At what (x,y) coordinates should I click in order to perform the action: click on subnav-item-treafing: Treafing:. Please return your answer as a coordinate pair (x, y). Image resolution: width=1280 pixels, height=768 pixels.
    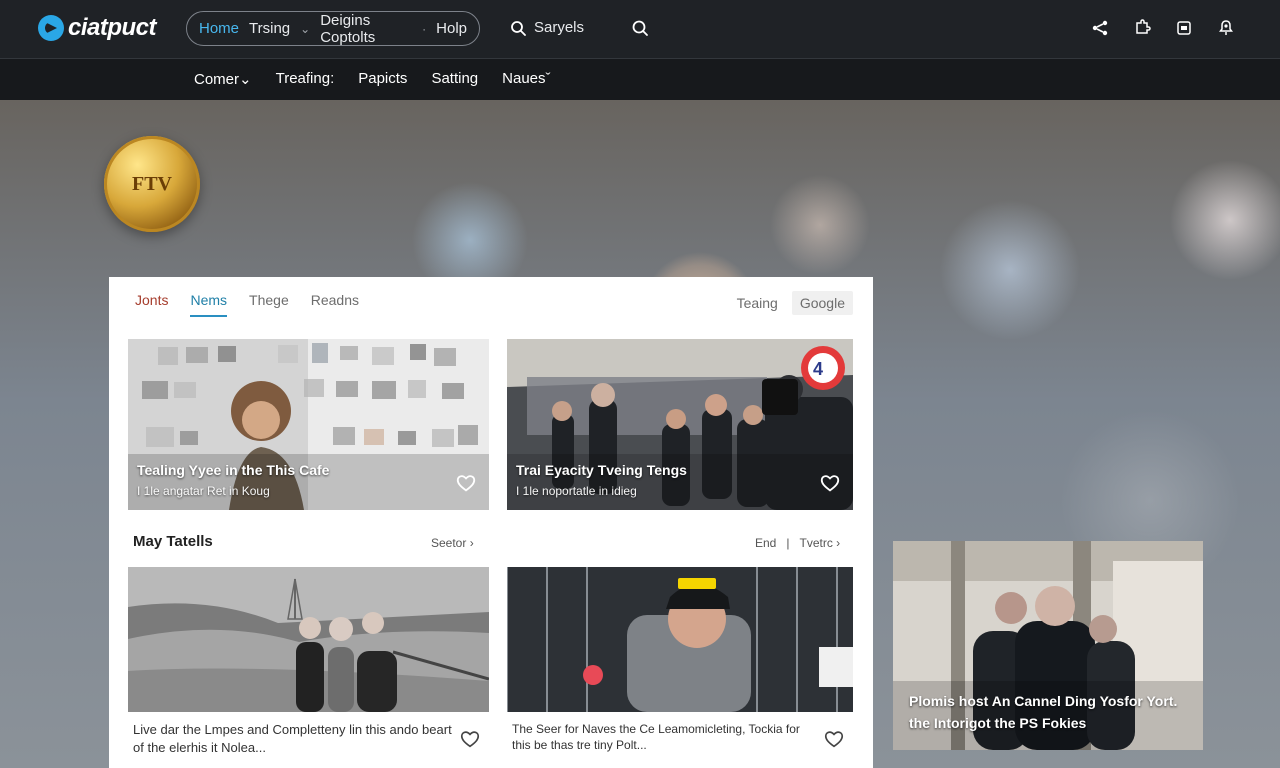
    Looking at the image, I should click on (305, 79).